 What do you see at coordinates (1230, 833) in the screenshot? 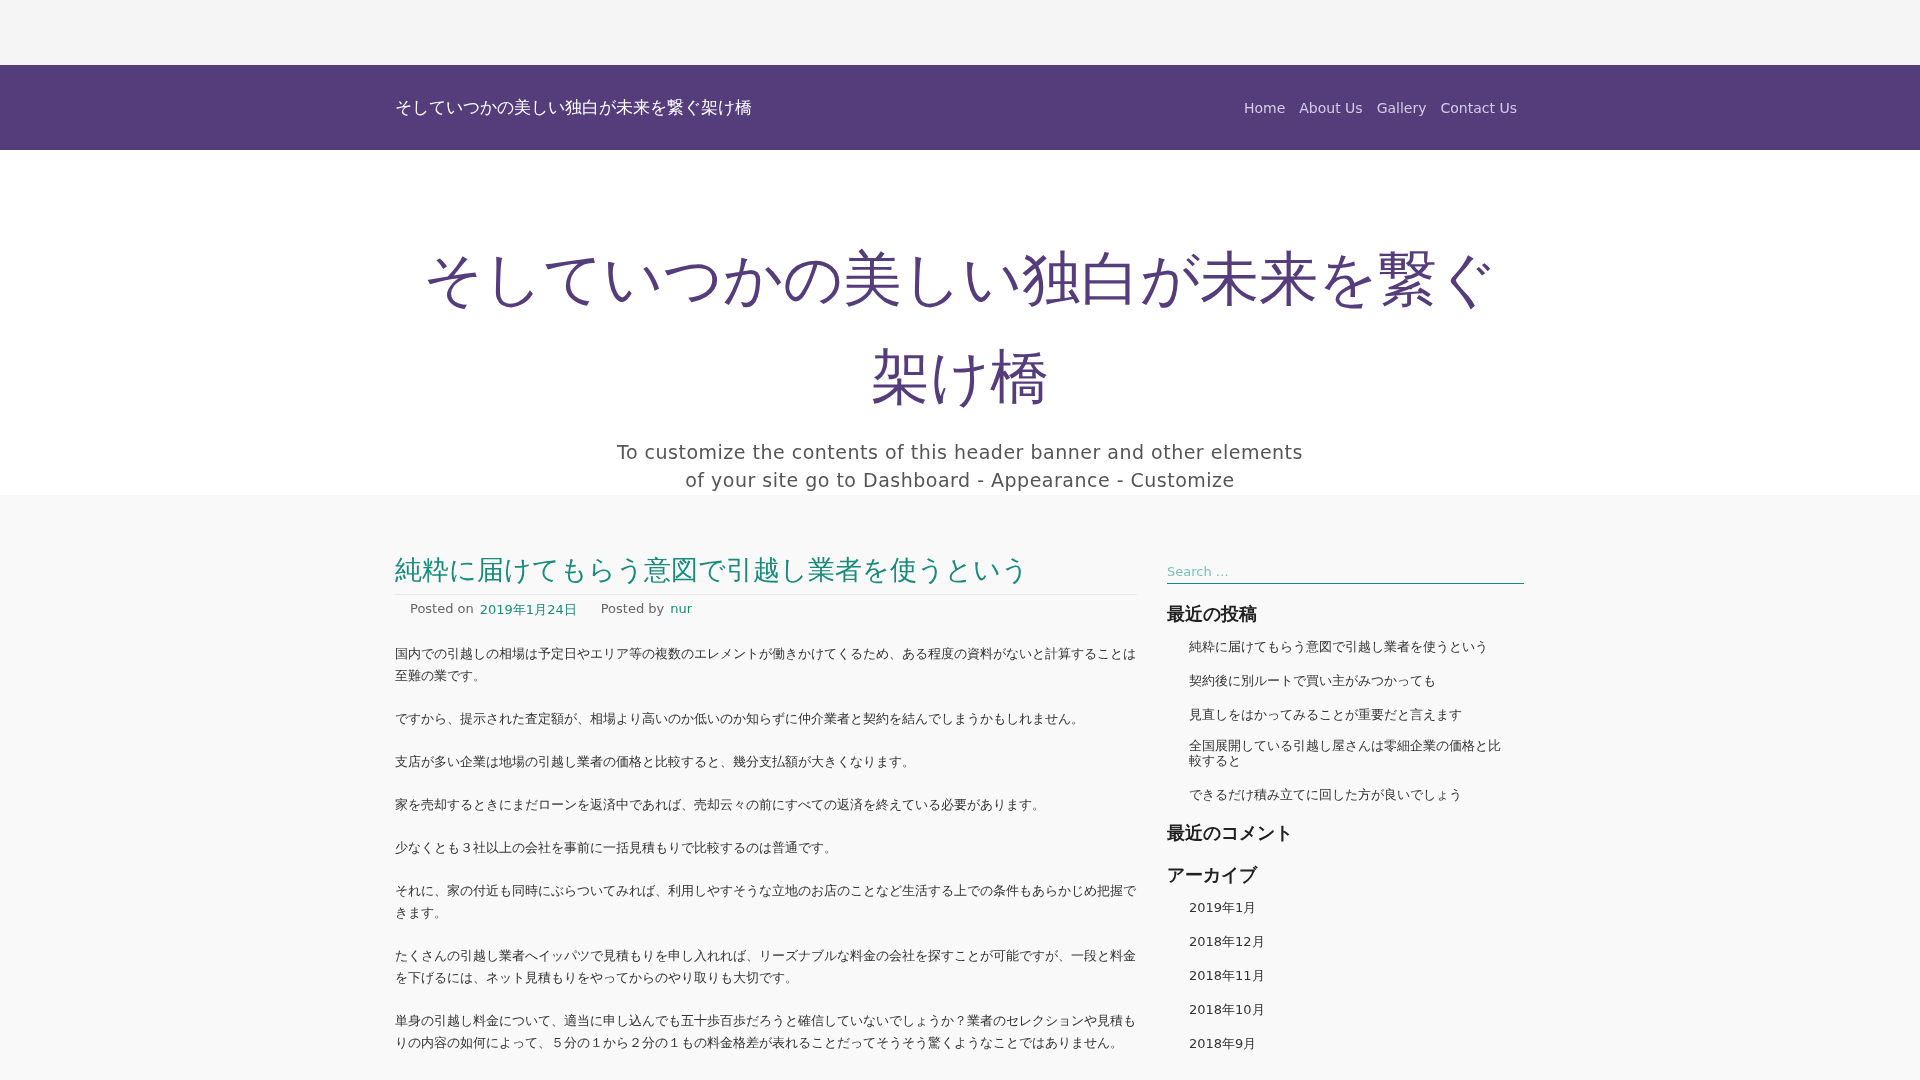
I see `widget-heading: 最近のコメント` at bounding box center [1230, 833].